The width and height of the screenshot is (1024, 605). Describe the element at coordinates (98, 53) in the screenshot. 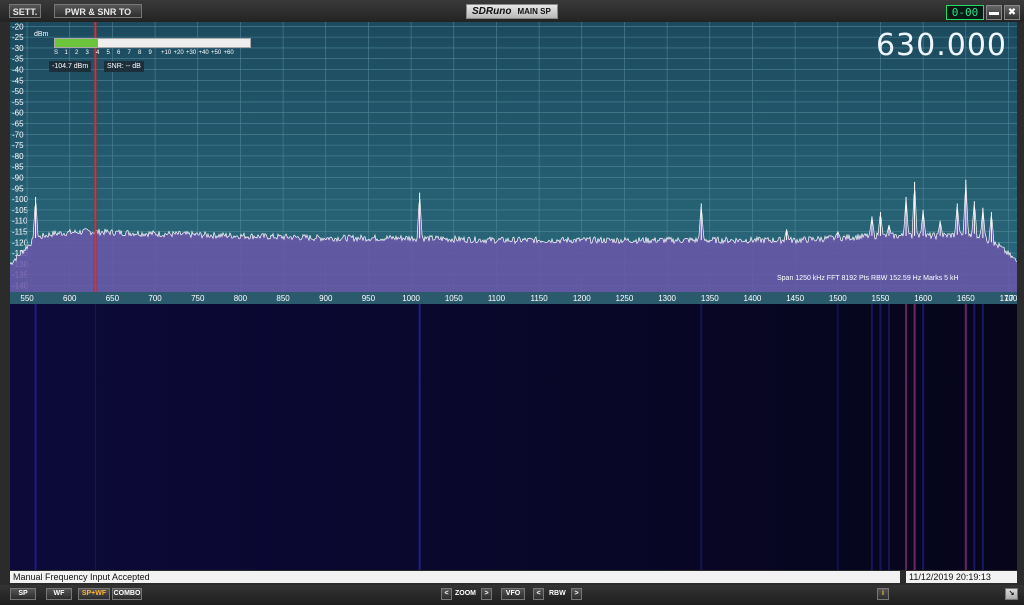

I see `s-meter-tick: 4` at that location.